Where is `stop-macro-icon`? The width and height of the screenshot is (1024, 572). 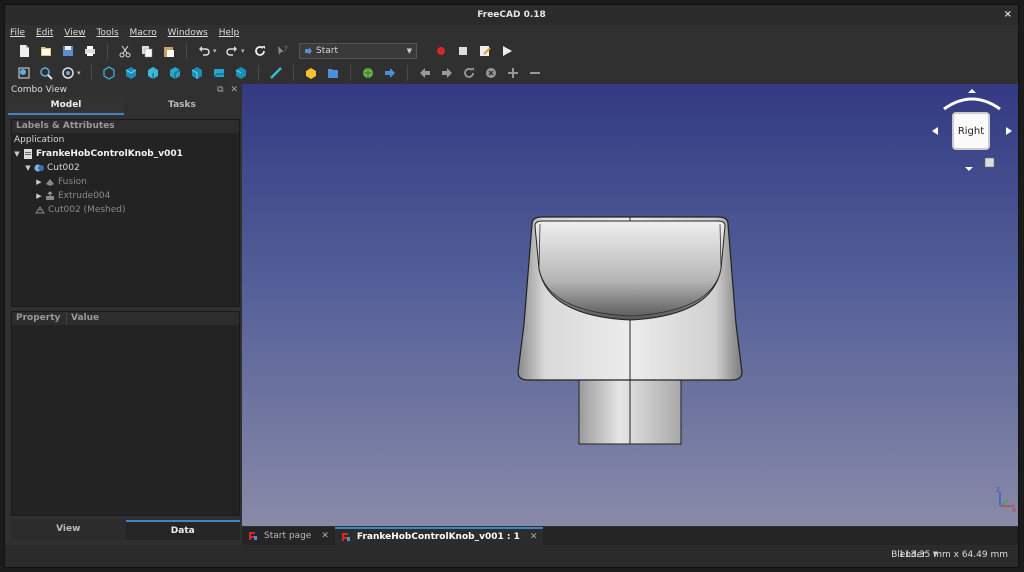 stop-macro-icon is located at coordinates (463, 51).